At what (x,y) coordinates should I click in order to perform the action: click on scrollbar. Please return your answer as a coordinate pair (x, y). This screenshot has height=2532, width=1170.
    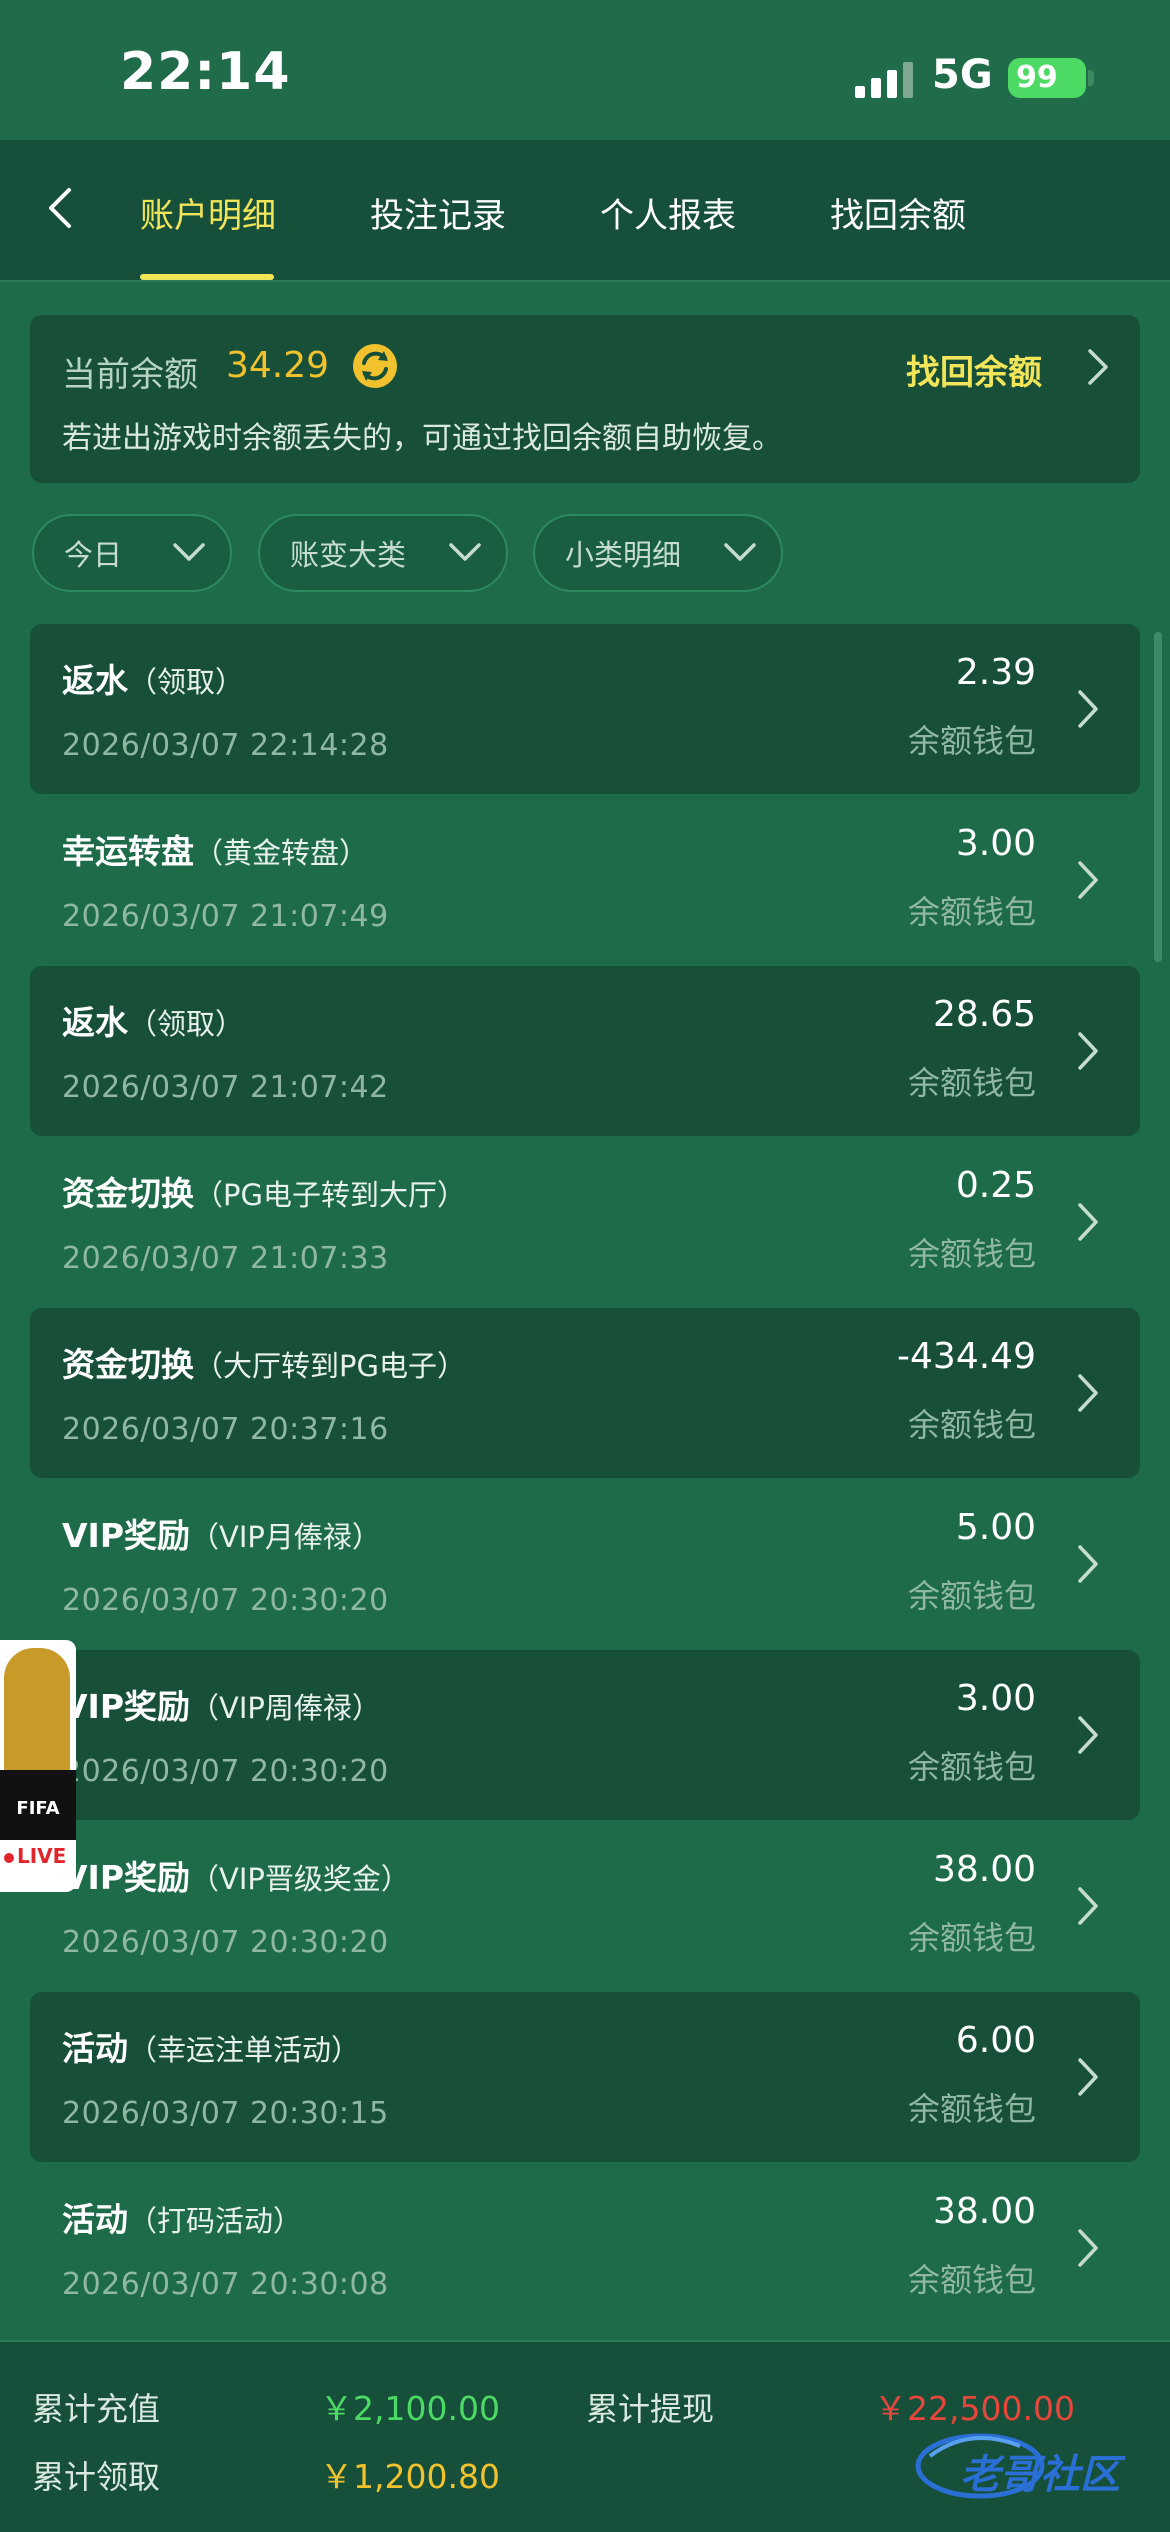
    Looking at the image, I should click on (1158, 797).